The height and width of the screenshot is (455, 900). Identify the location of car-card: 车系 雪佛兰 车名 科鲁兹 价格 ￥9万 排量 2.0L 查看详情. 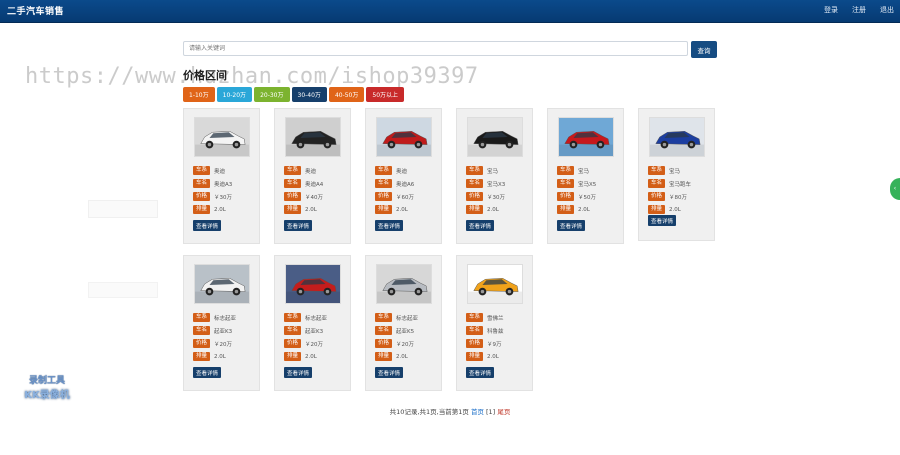
(494, 323).